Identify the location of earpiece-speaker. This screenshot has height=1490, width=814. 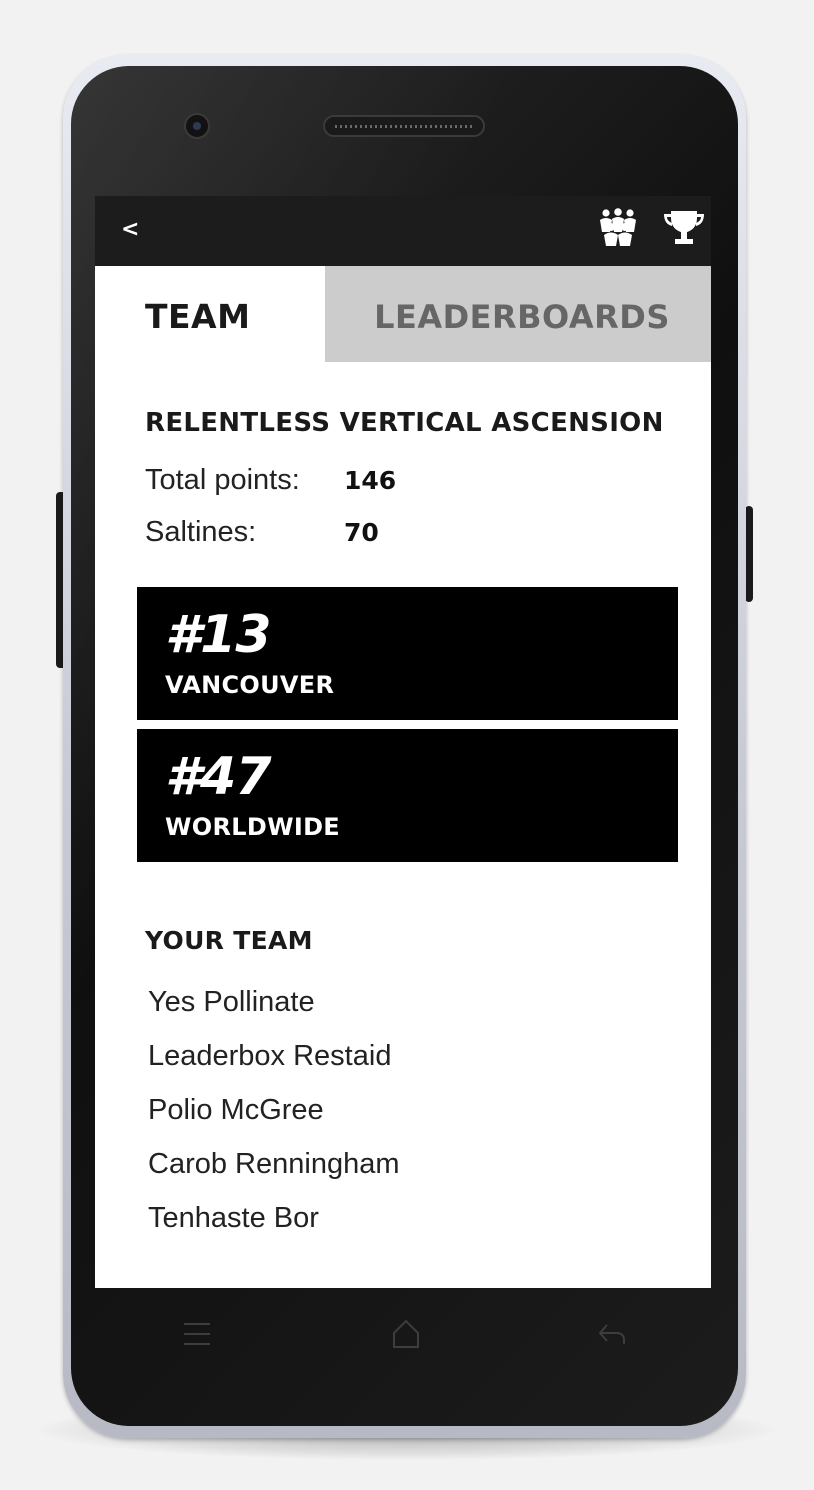
(404, 126).